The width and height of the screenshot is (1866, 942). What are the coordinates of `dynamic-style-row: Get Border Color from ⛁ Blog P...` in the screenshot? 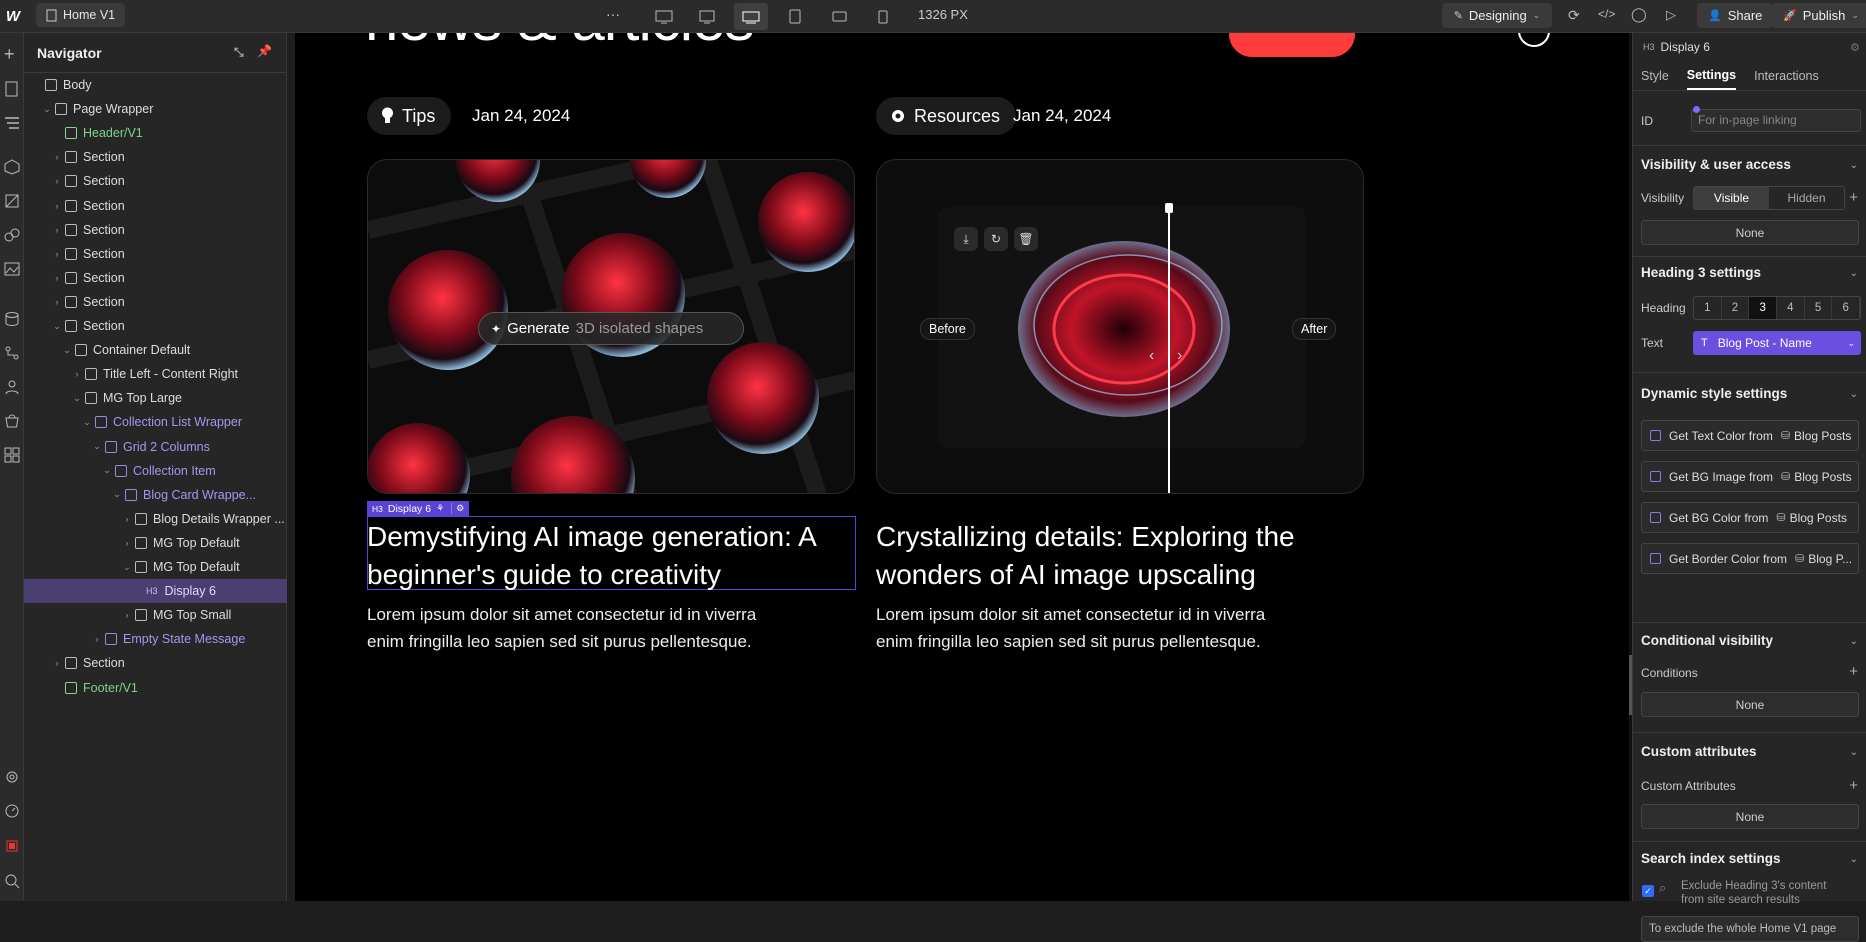 It's located at (1750, 558).